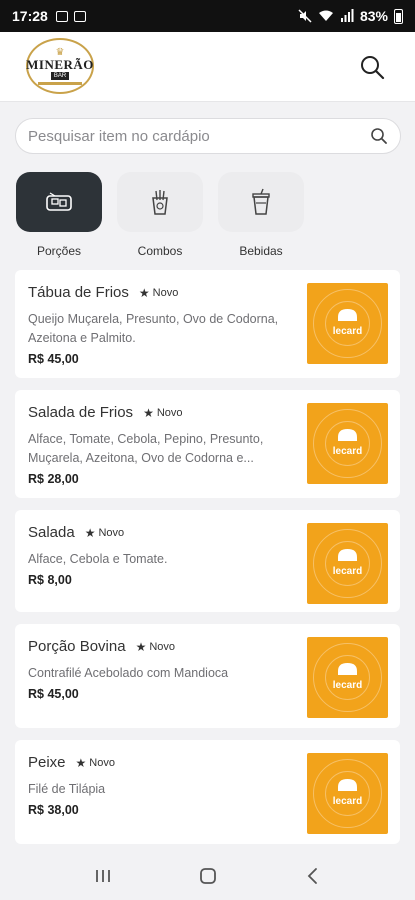 The height and width of the screenshot is (900, 415). What do you see at coordinates (47, 762) in the screenshot?
I see `menu-item-name: Peixe` at bounding box center [47, 762].